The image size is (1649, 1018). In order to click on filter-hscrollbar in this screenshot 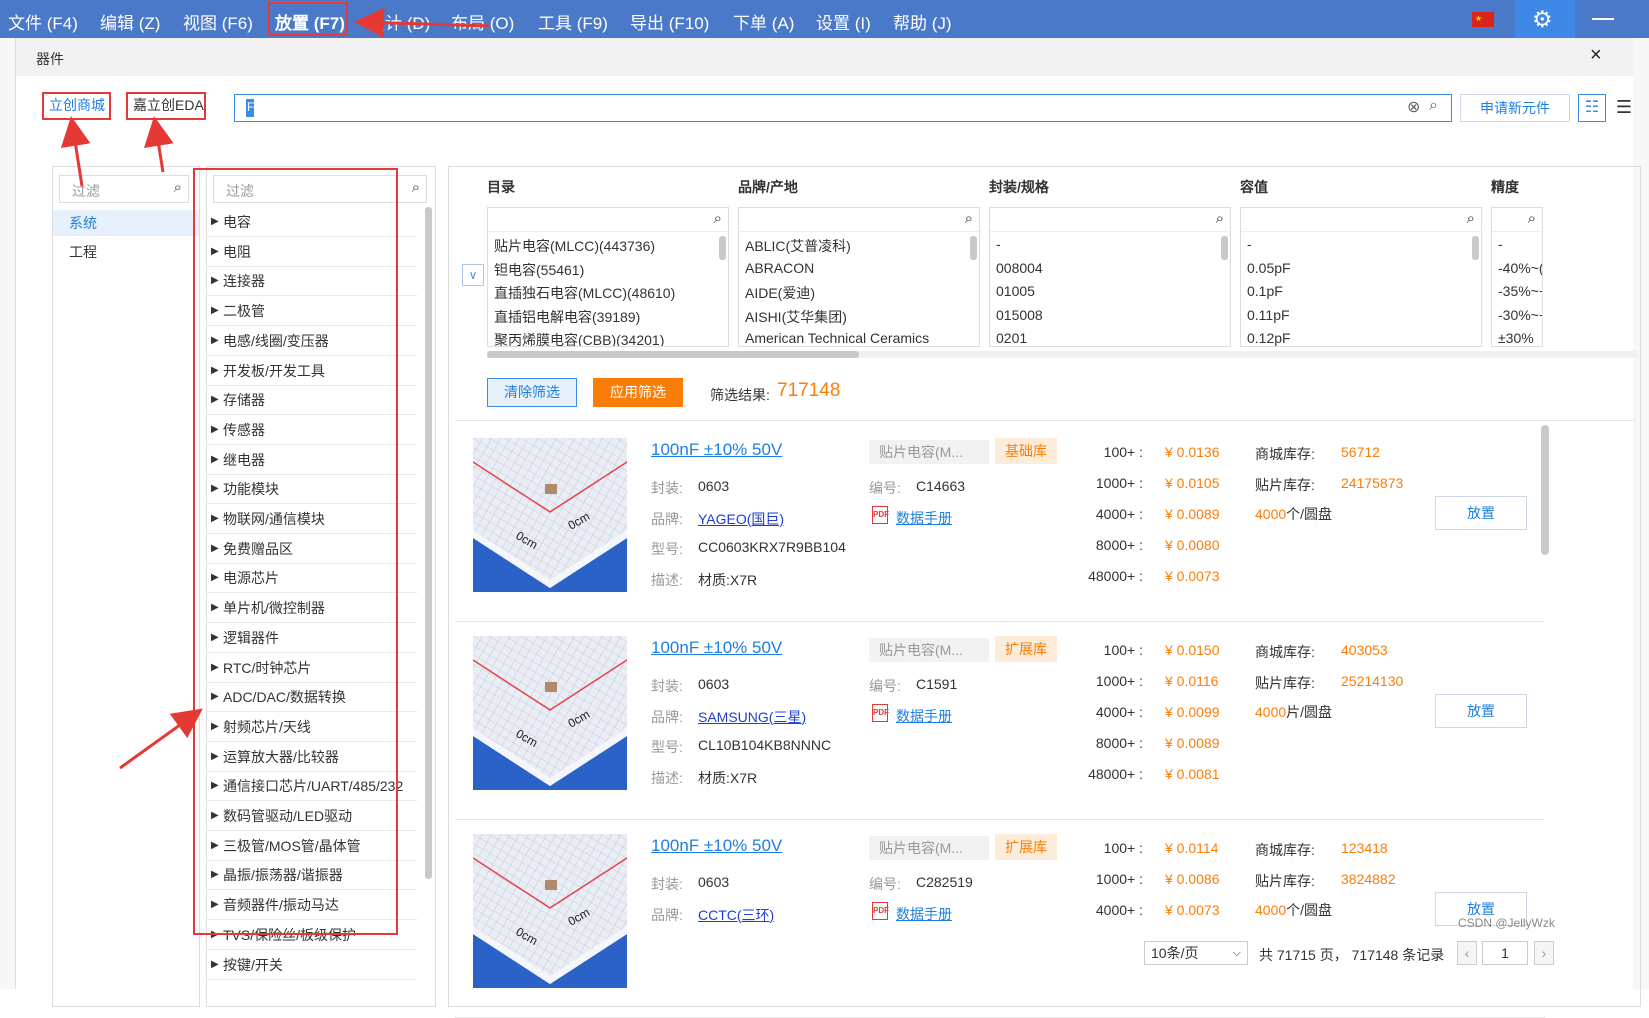, I will do `click(1062, 354)`.